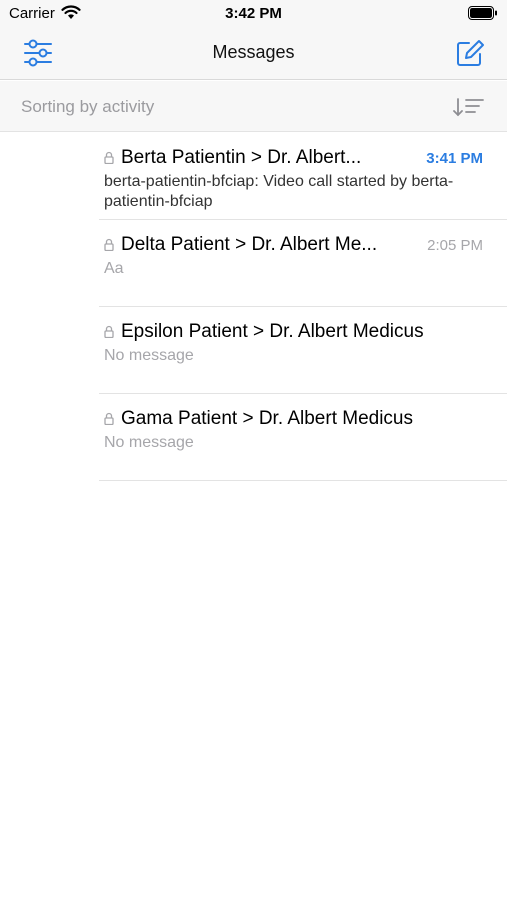  Describe the element at coordinates (88, 106) in the screenshot. I see `sort-label: Sorting by activity` at that location.